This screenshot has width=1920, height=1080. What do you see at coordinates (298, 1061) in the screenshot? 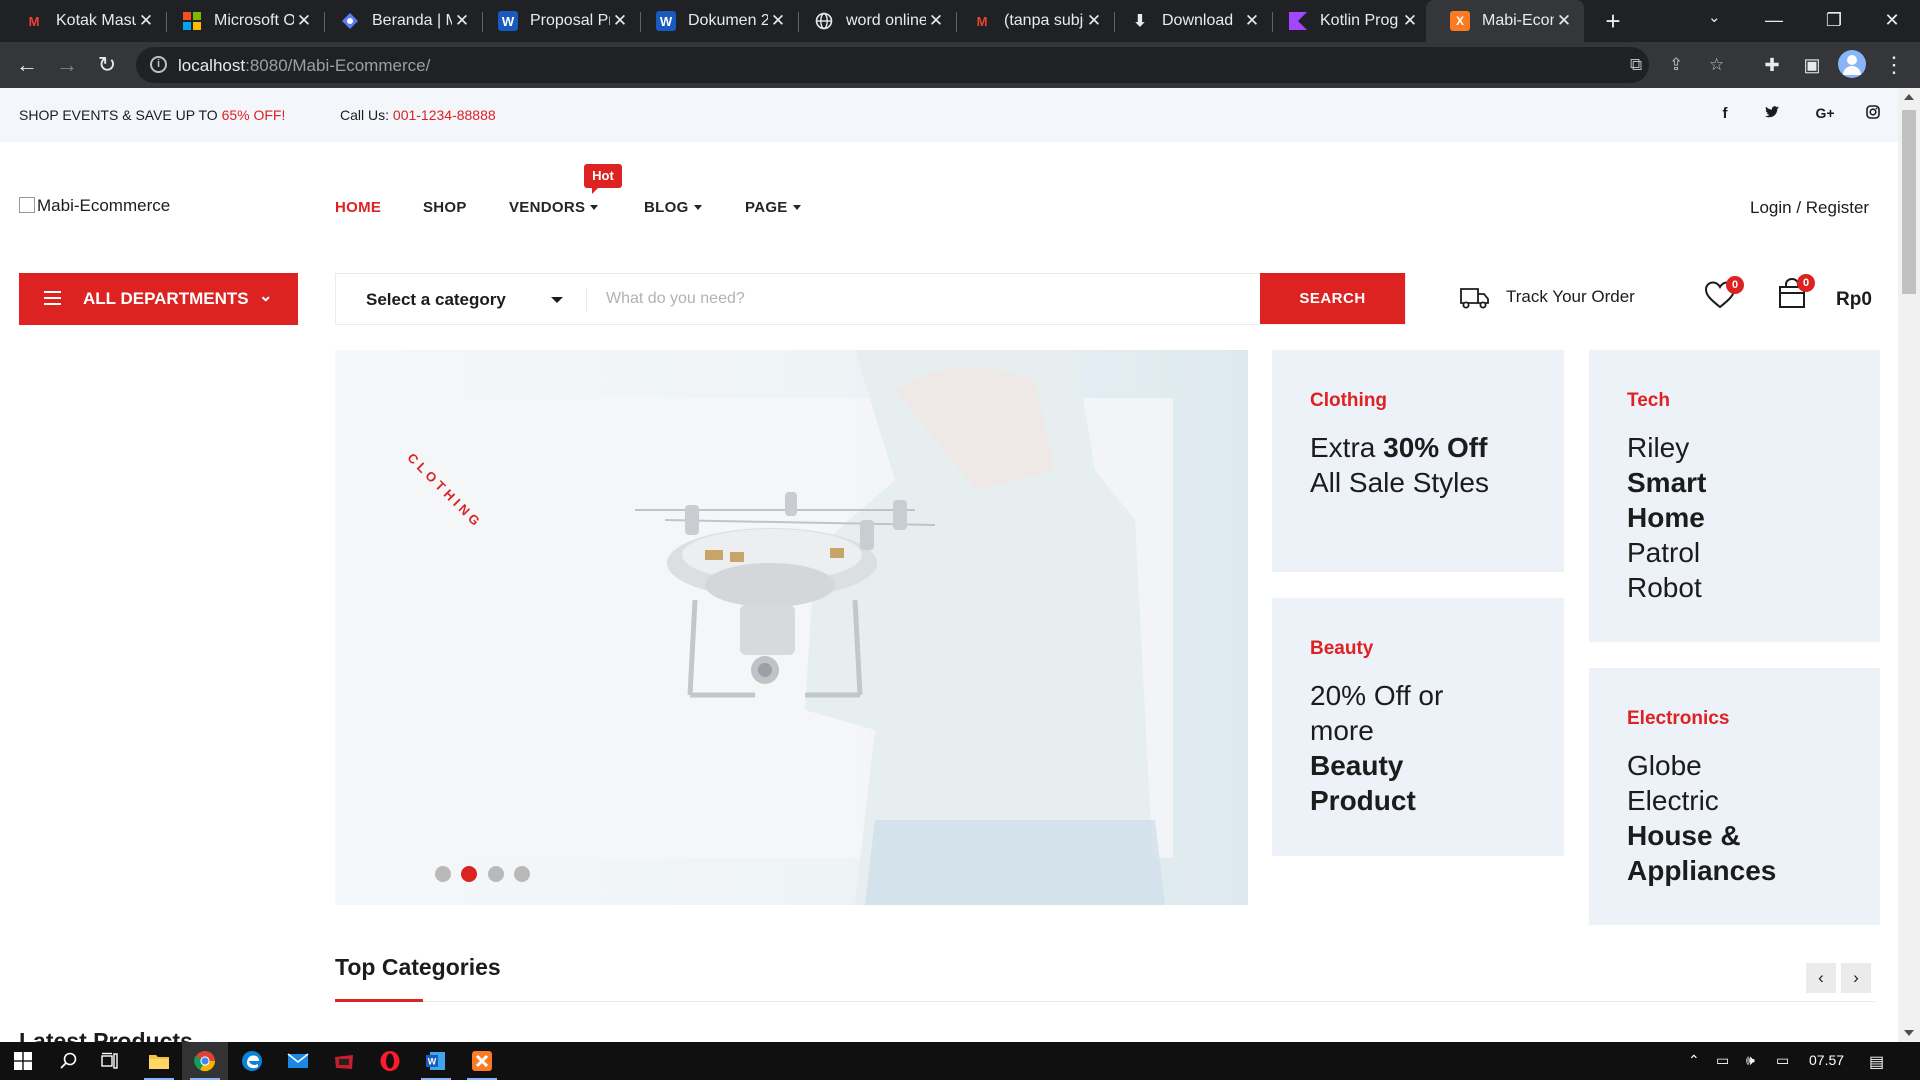
I see `mail-icon` at bounding box center [298, 1061].